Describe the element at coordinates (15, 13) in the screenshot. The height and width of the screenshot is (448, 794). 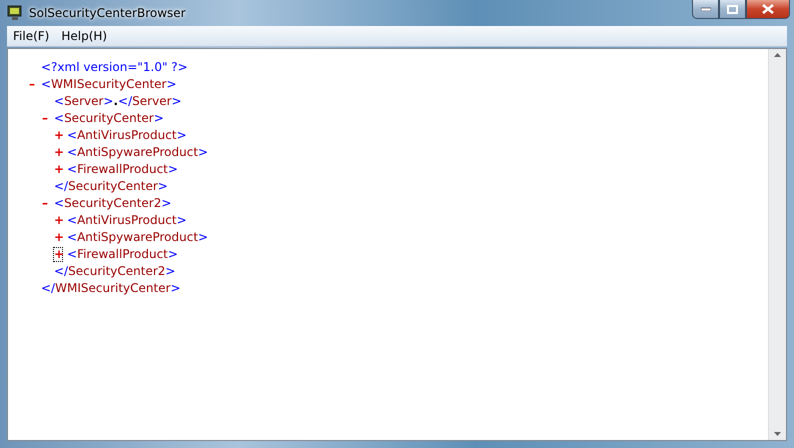
I see `monitor-icon` at that location.